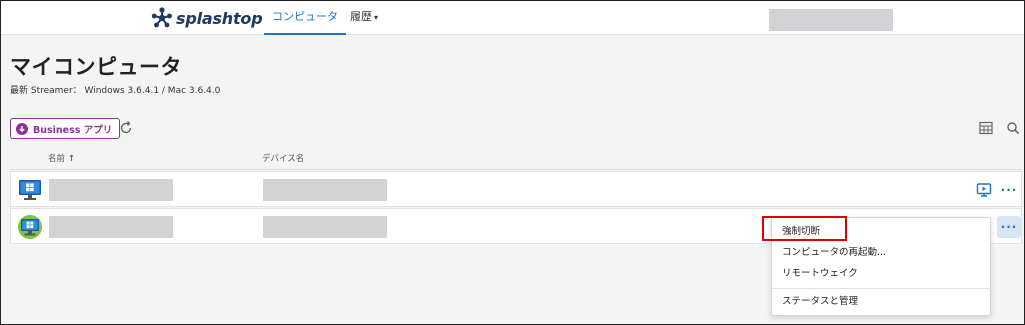 This screenshot has height=325, width=1025. Describe the element at coordinates (831, 20) in the screenshot. I see `user-account-redacted` at that location.